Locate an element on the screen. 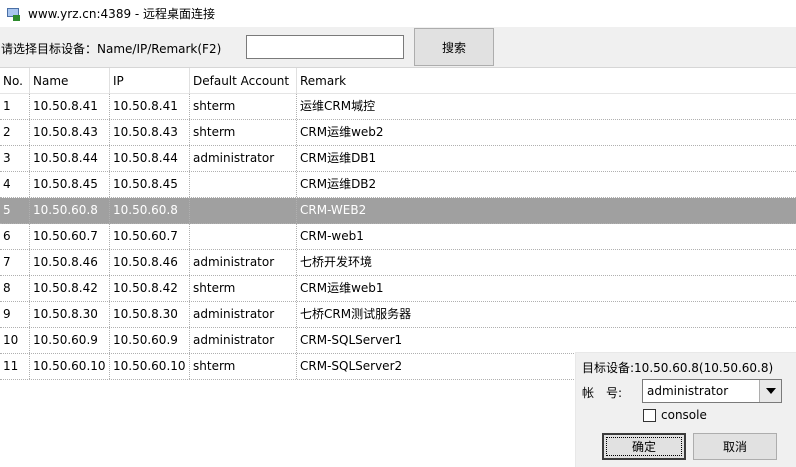  cell-name: 10.50.60.7 is located at coordinates (70, 236).